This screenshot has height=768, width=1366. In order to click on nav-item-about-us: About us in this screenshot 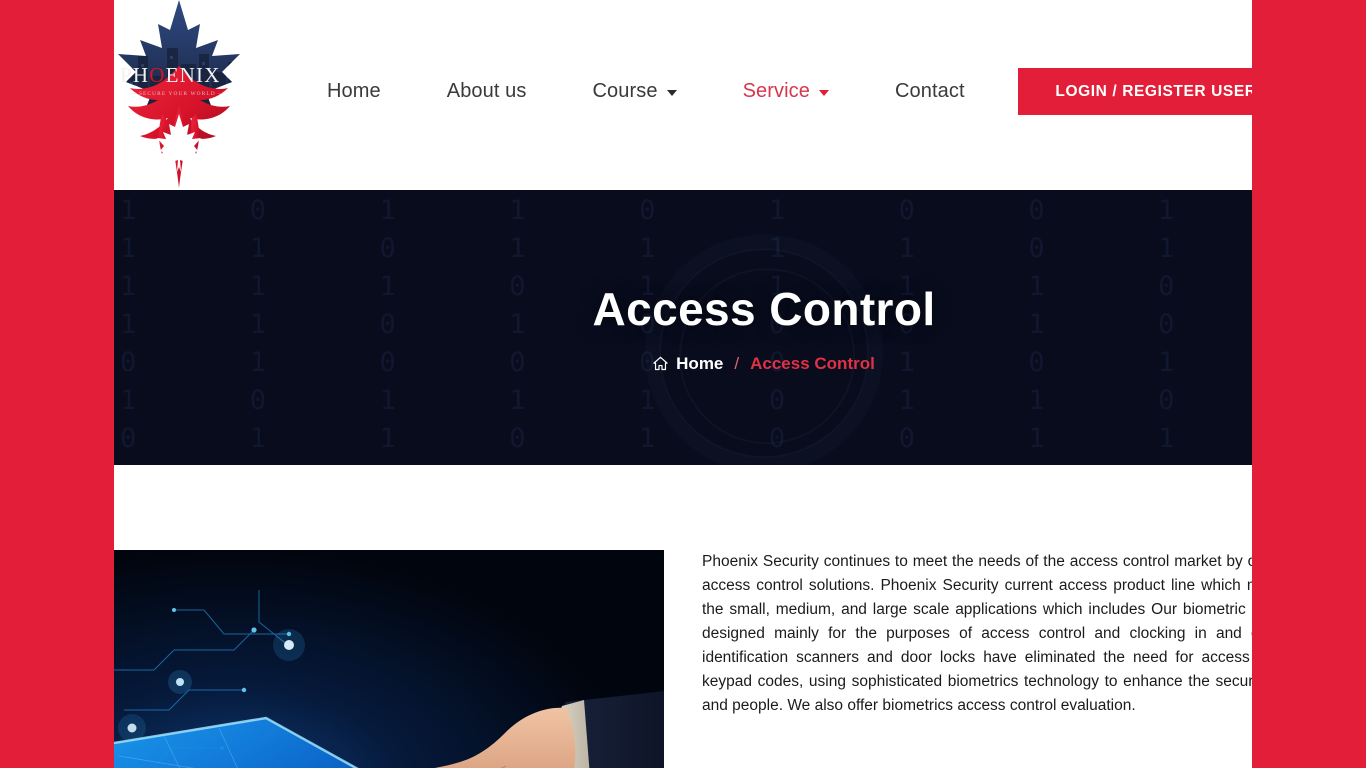, I will do `click(487, 91)`.